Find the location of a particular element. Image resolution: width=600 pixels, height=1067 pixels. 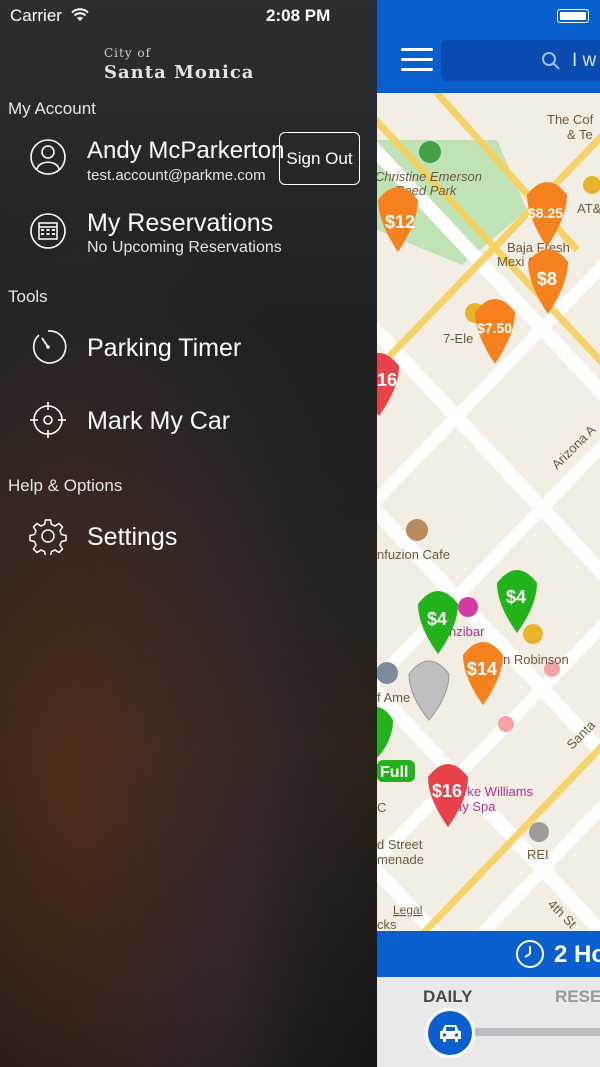

svg-text: $8.25 is located at coordinates (545, 213).